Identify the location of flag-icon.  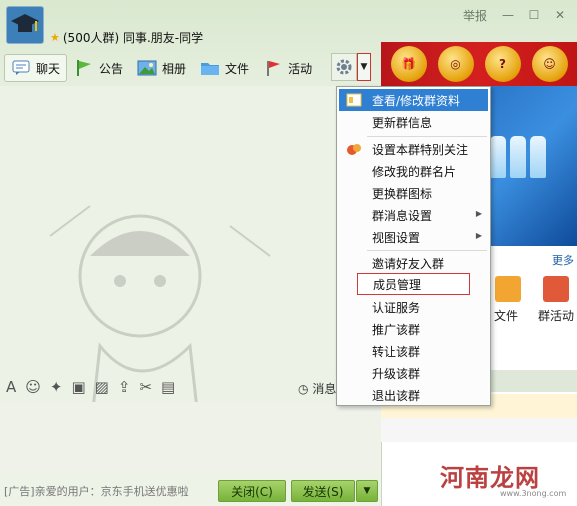
(84, 68).